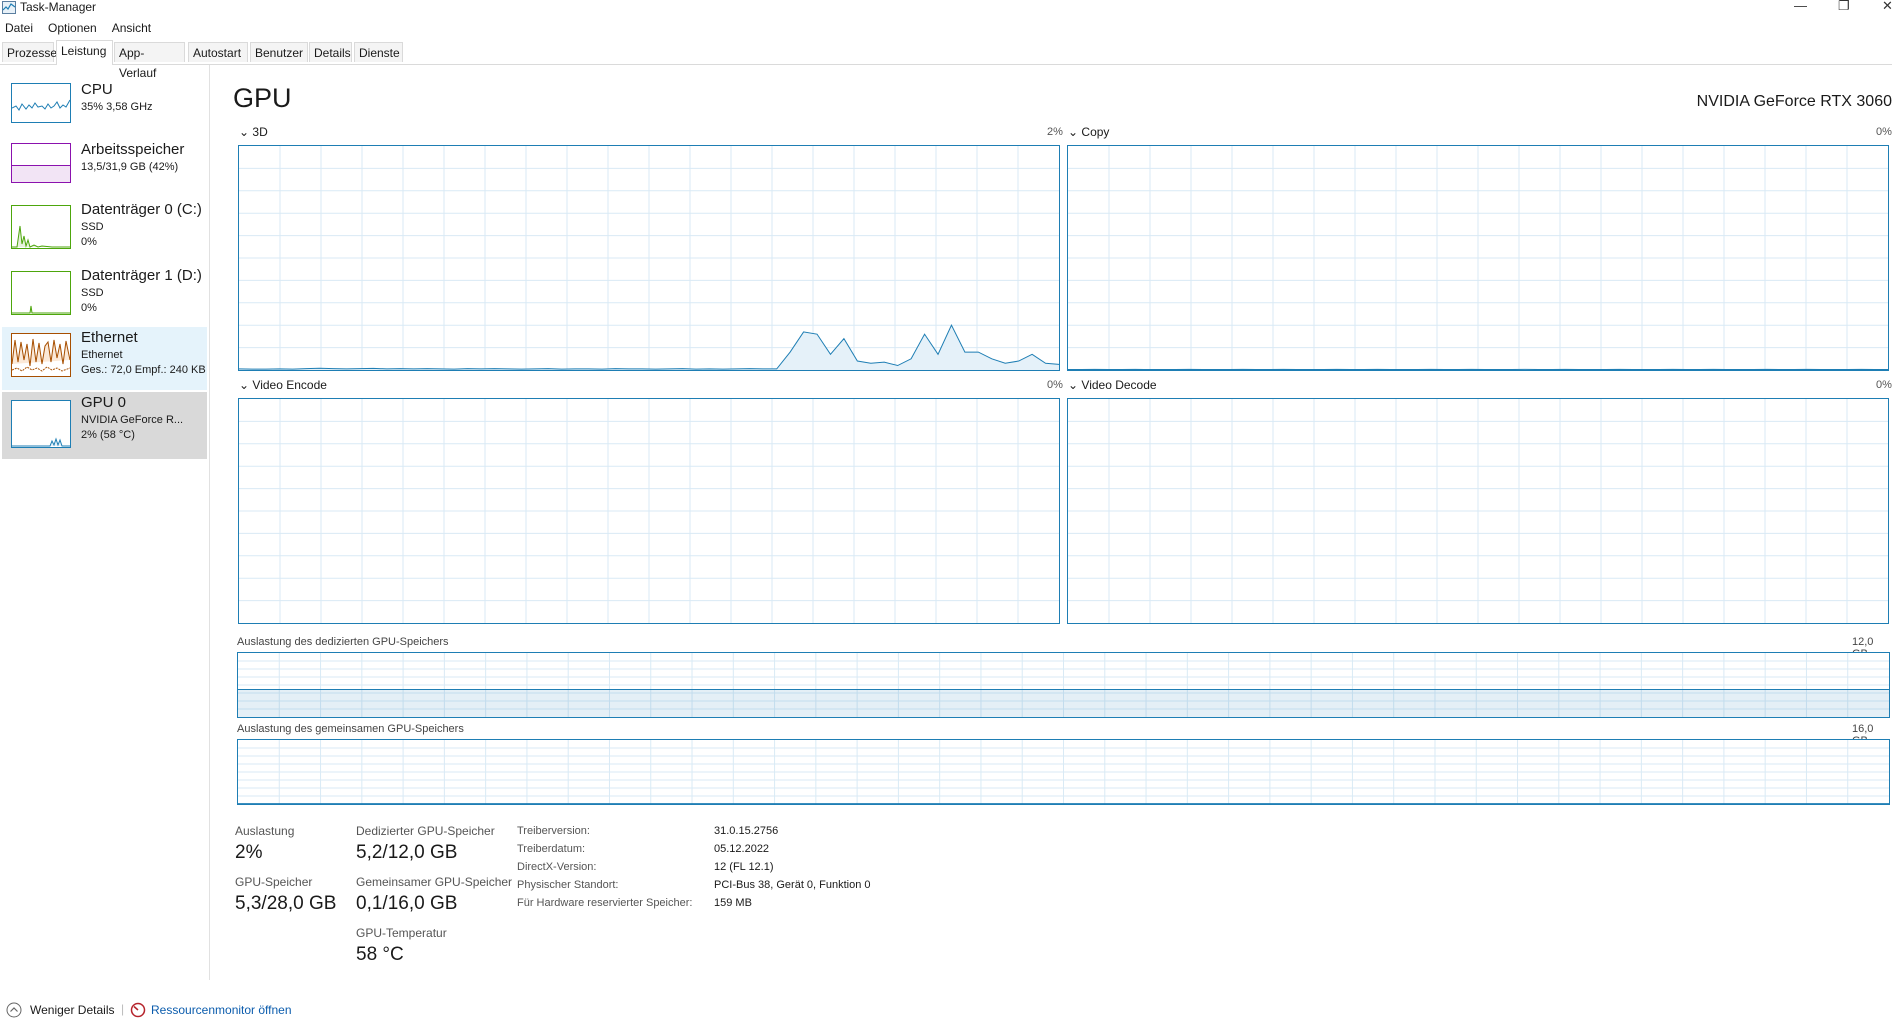 The width and height of the screenshot is (1892, 1030). Describe the element at coordinates (141, 275) in the screenshot. I see `sidebar-item-label: Datenträger 1 (D:)` at that location.